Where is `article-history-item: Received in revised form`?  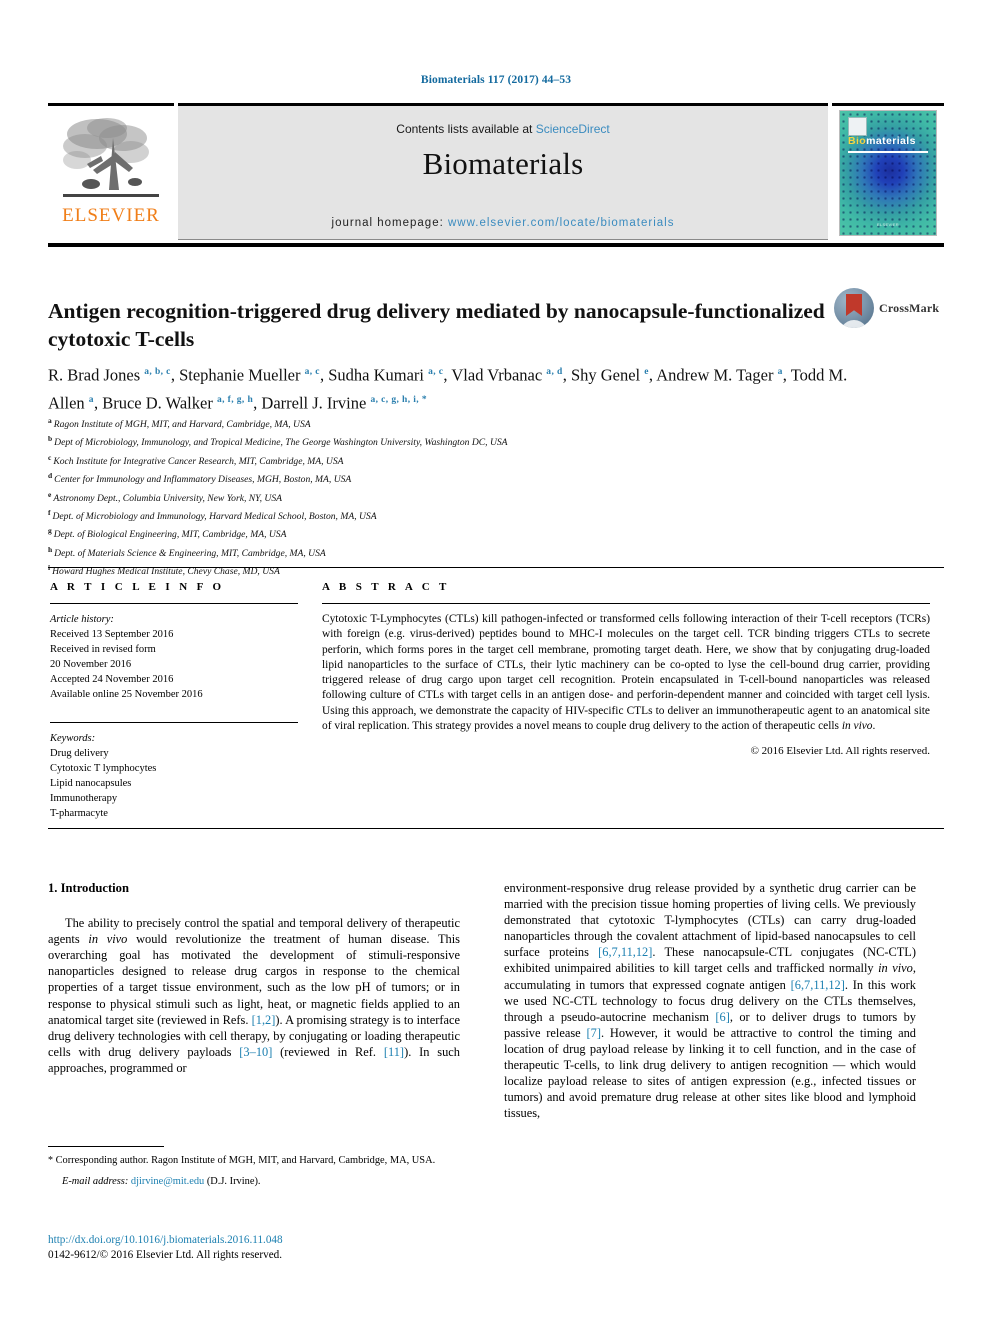 article-history-item: Received in revised form is located at coordinates (103, 649).